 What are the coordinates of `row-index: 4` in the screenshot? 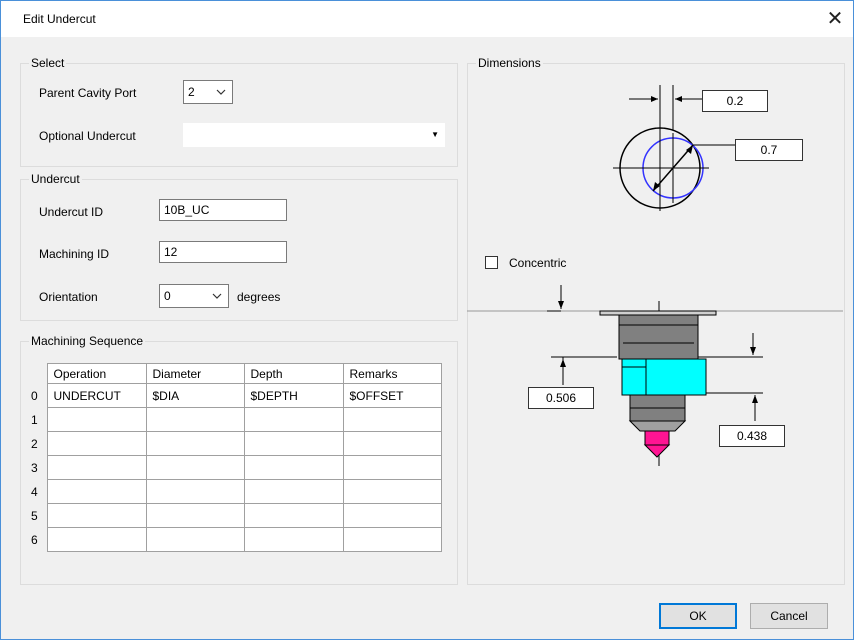 It's located at (38, 491).